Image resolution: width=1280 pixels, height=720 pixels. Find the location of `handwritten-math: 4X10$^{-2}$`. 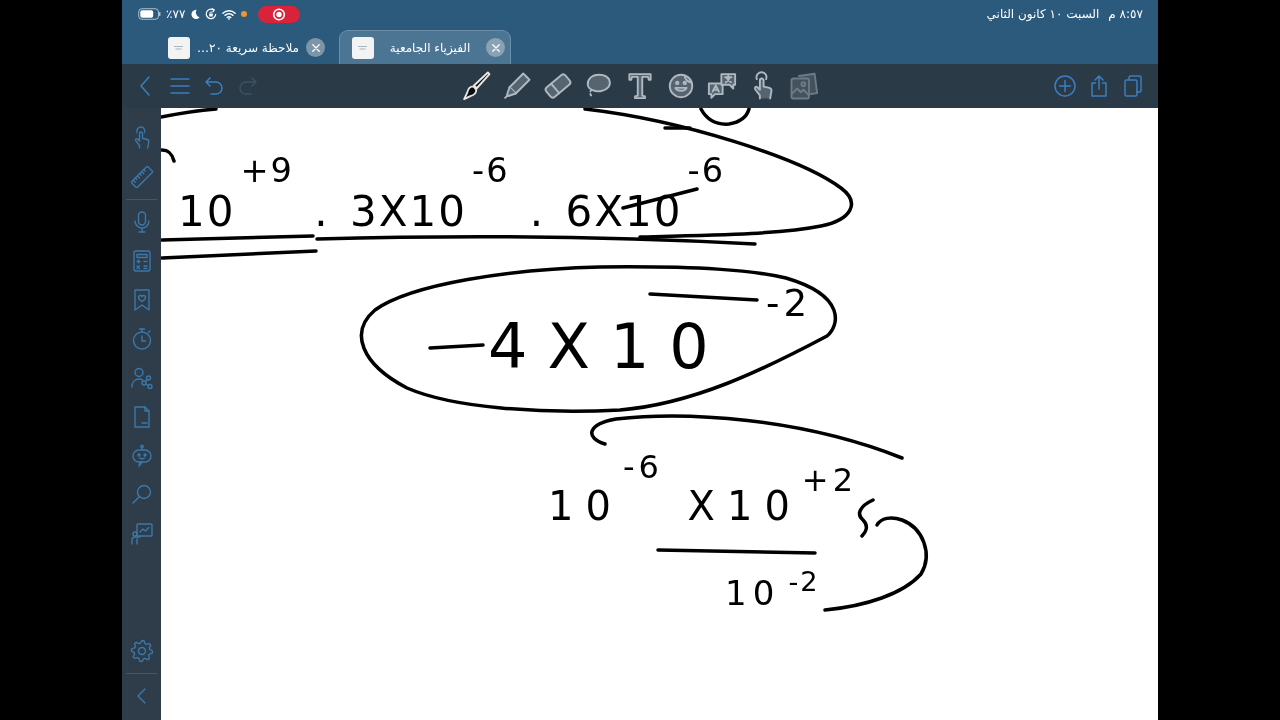

handwritten-math: 4X10$^{-2}$ is located at coordinates (650, 332).